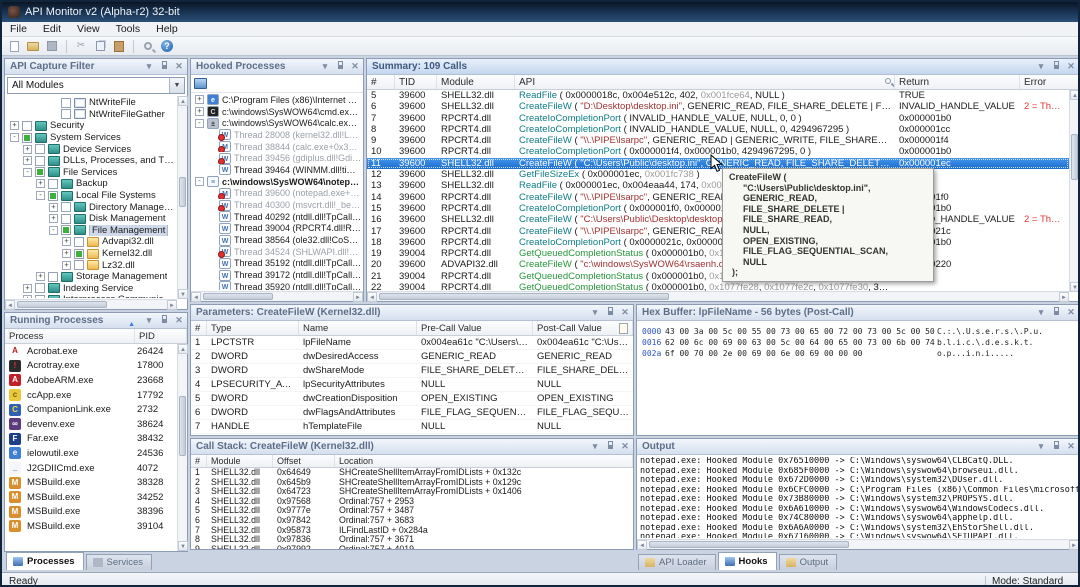 This screenshot has width=1080, height=587. Describe the element at coordinates (91, 277) in the screenshot. I see `tree-item: + Storage Management` at that location.